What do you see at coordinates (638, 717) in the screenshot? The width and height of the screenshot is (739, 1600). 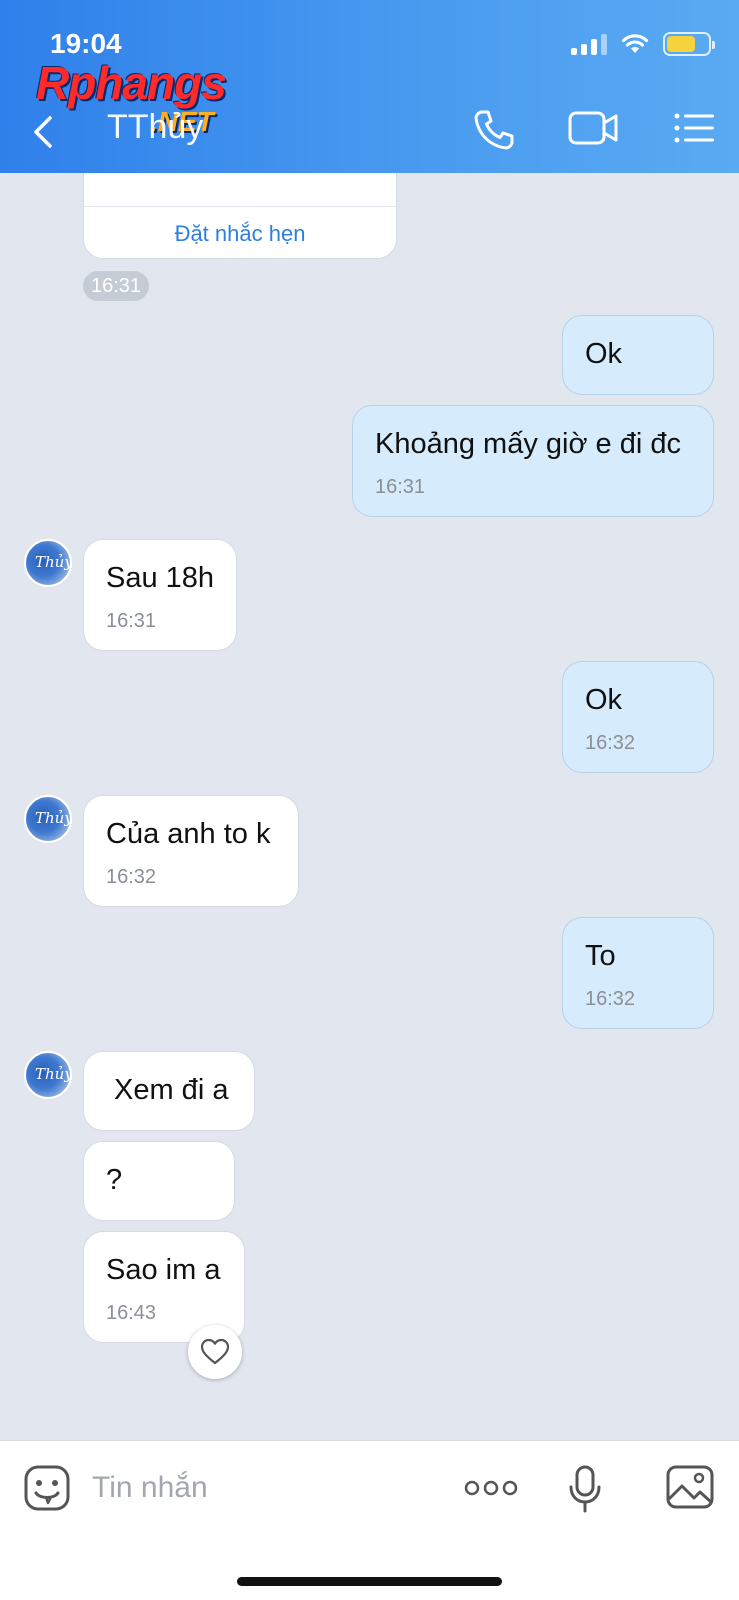 I see `message-bubble-outgoing: Ok 16:32` at bounding box center [638, 717].